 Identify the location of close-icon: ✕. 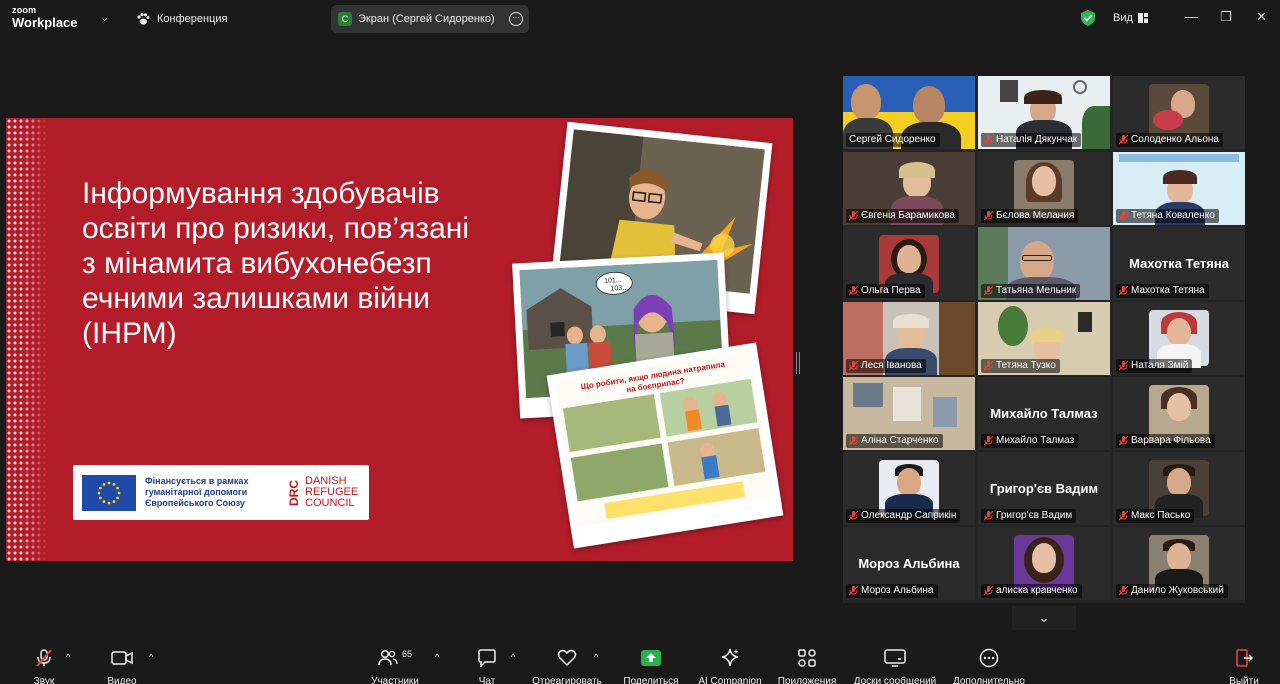
(1261, 17).